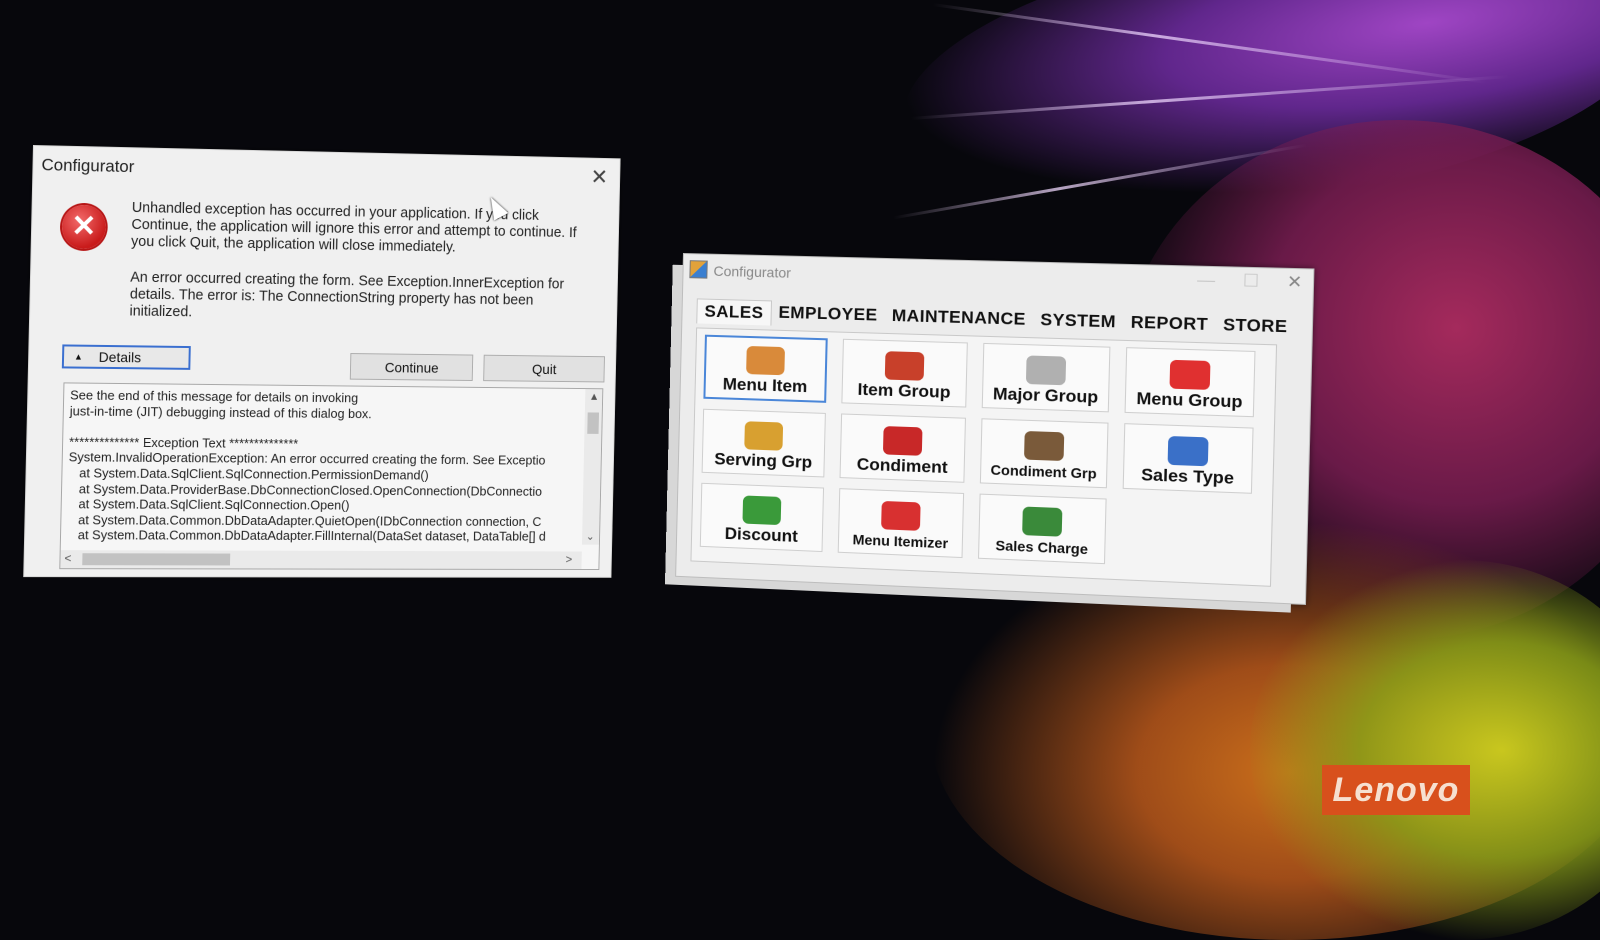  Describe the element at coordinates (1042, 547) in the screenshot. I see `tile-label: Sales Charge` at that location.